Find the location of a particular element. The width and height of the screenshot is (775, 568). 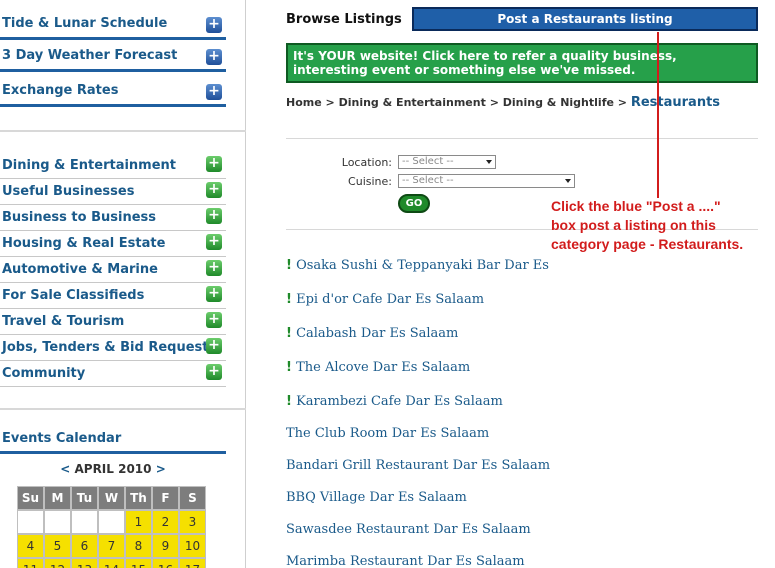

cuisine-label: Cuisine: is located at coordinates (370, 181).